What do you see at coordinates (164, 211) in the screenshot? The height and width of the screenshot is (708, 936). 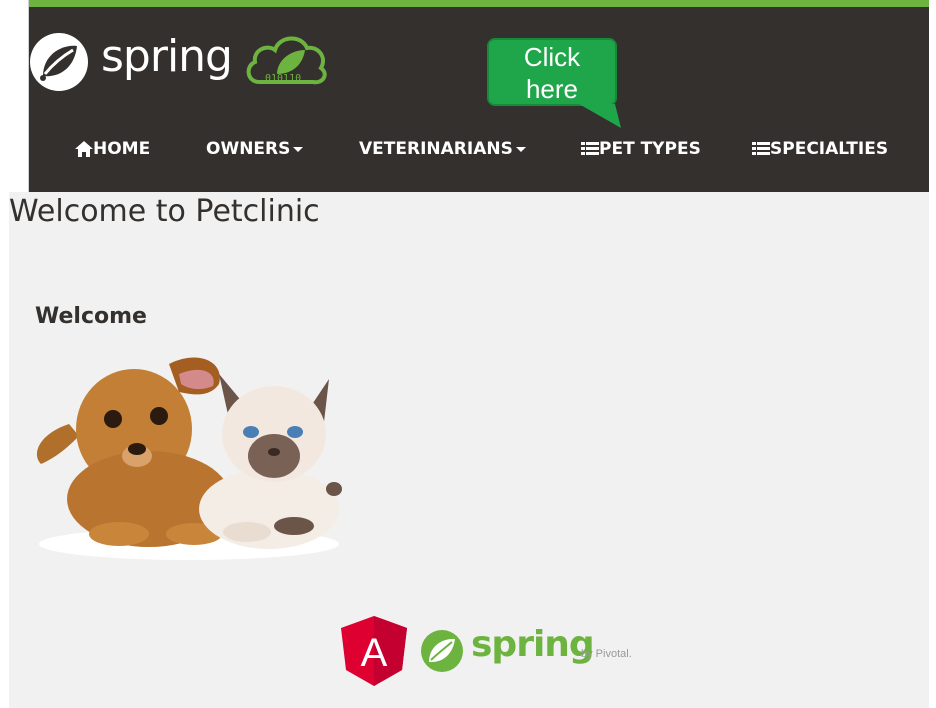 I see `page-title: Welcome to Petclinic` at bounding box center [164, 211].